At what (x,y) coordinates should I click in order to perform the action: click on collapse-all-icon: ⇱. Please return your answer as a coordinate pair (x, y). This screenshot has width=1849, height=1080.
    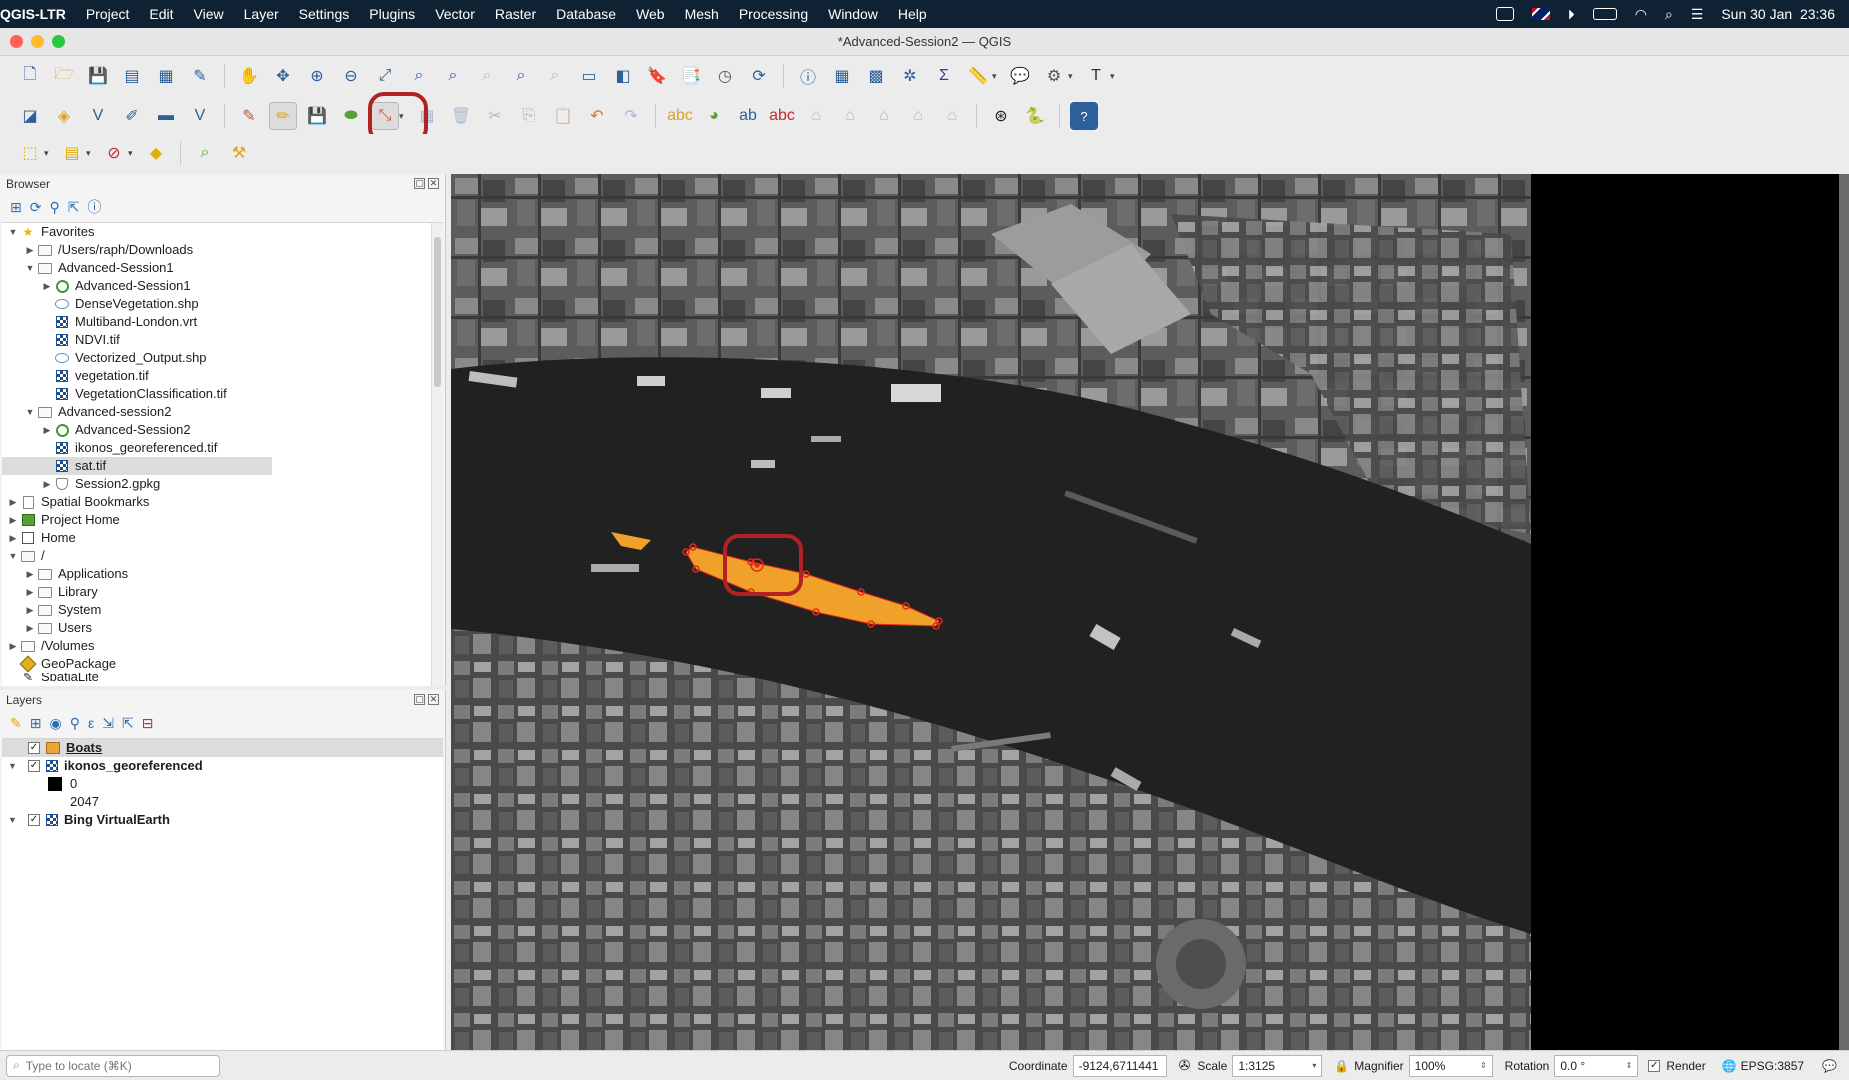
    Looking at the image, I should click on (74, 207).